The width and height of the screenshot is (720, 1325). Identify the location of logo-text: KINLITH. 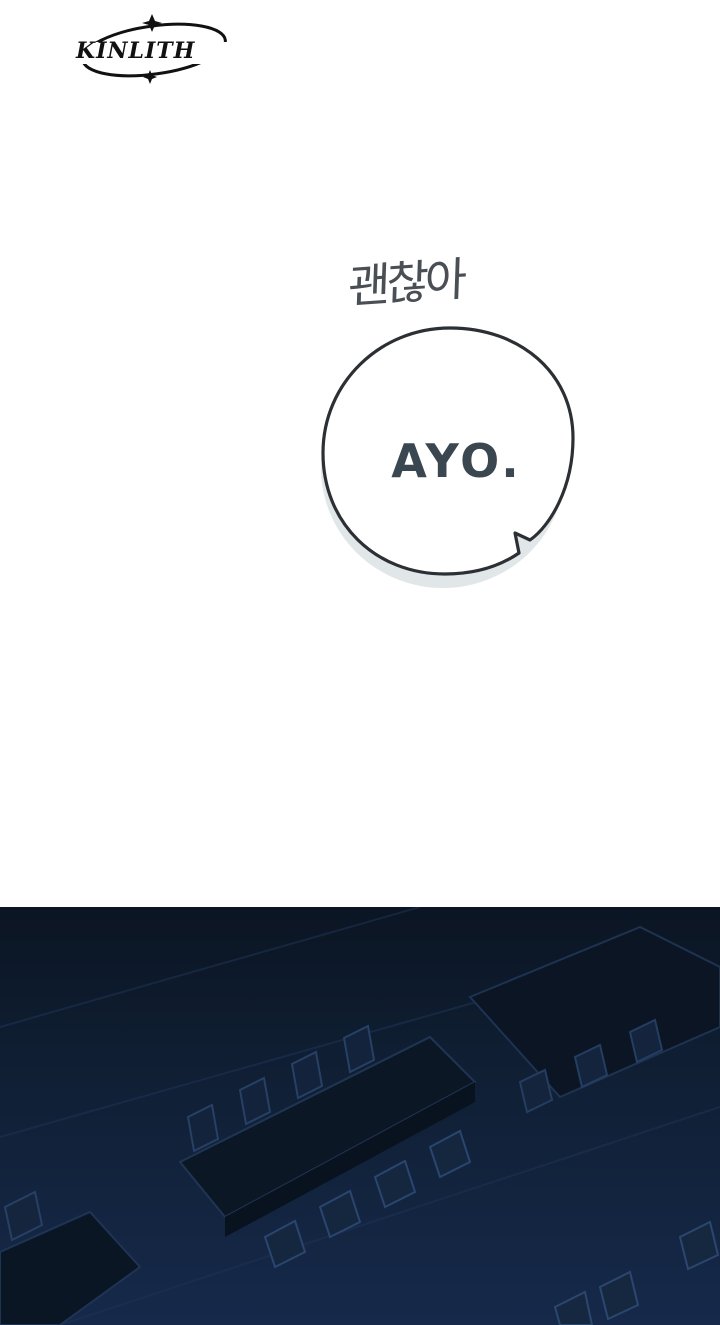
(136, 51).